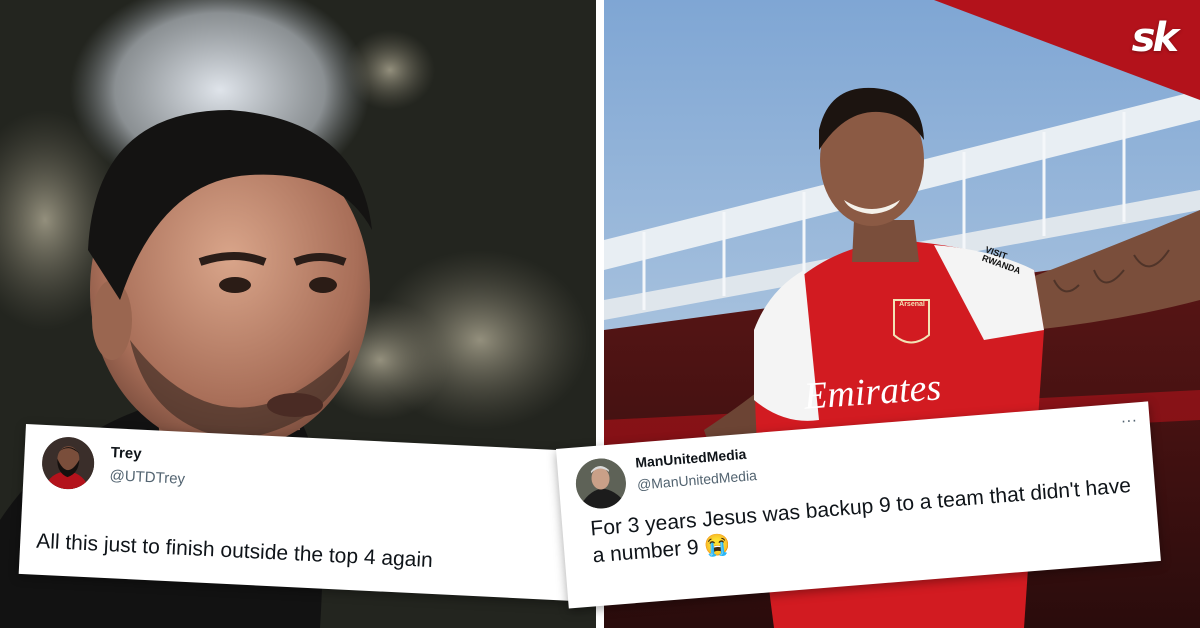 The width and height of the screenshot is (1200, 628). Describe the element at coordinates (147, 477) in the screenshot. I see `tweet-author-handle: @UTDTrey` at that location.